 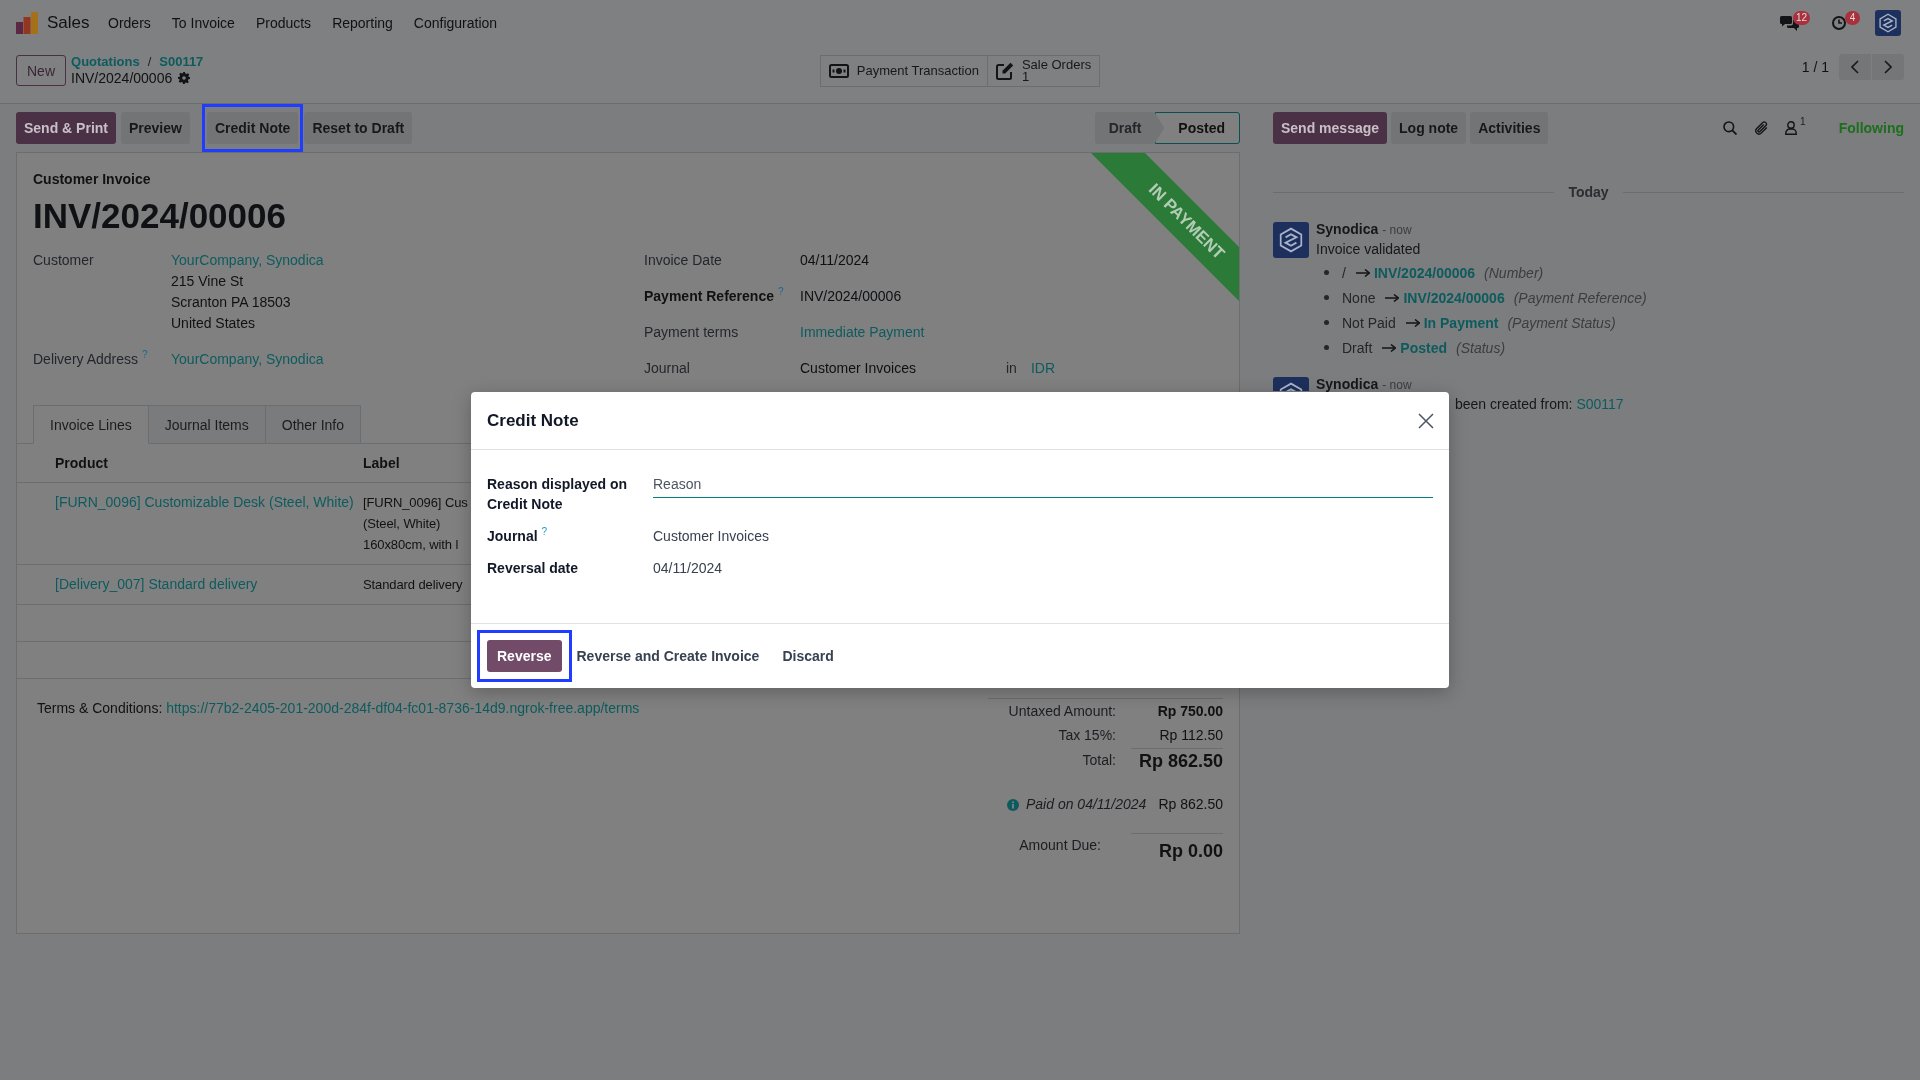 What do you see at coordinates (1429, 128) in the screenshot?
I see `chatter-button: Log note` at bounding box center [1429, 128].